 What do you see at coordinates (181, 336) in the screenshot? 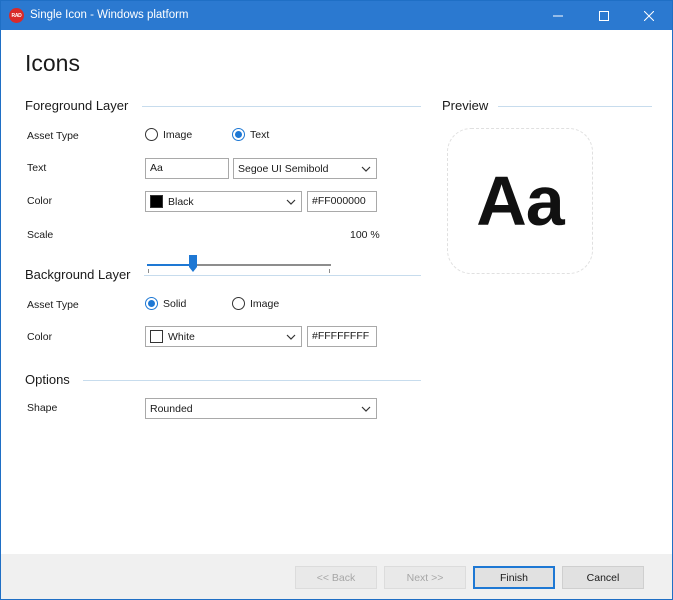
I see `bg-color-name: White` at bounding box center [181, 336].